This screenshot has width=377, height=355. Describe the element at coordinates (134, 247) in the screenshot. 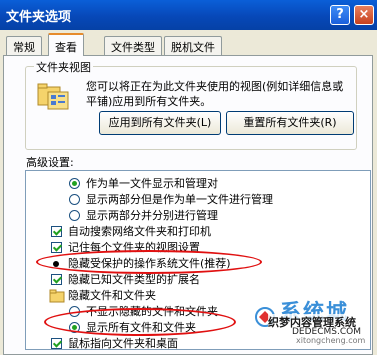

I see `setting-label: 记住每个文件夹的视图设置` at that location.